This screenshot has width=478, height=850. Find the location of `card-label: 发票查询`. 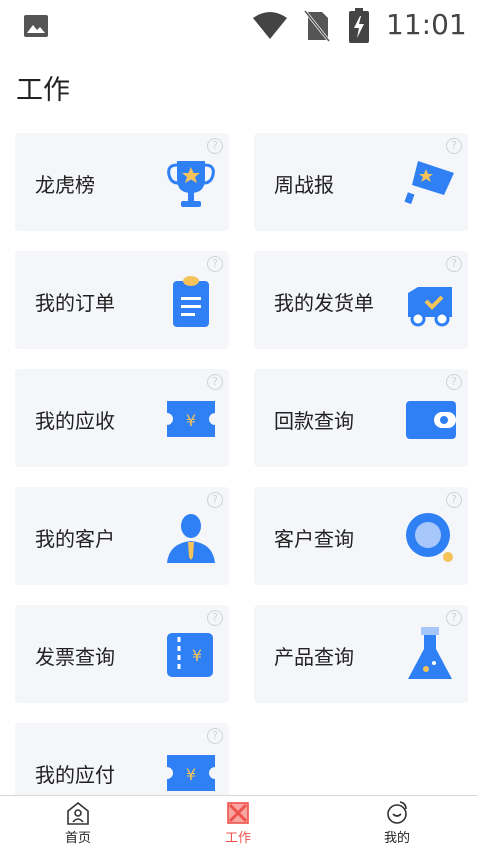

card-label: 发票查询 is located at coordinates (75, 657).